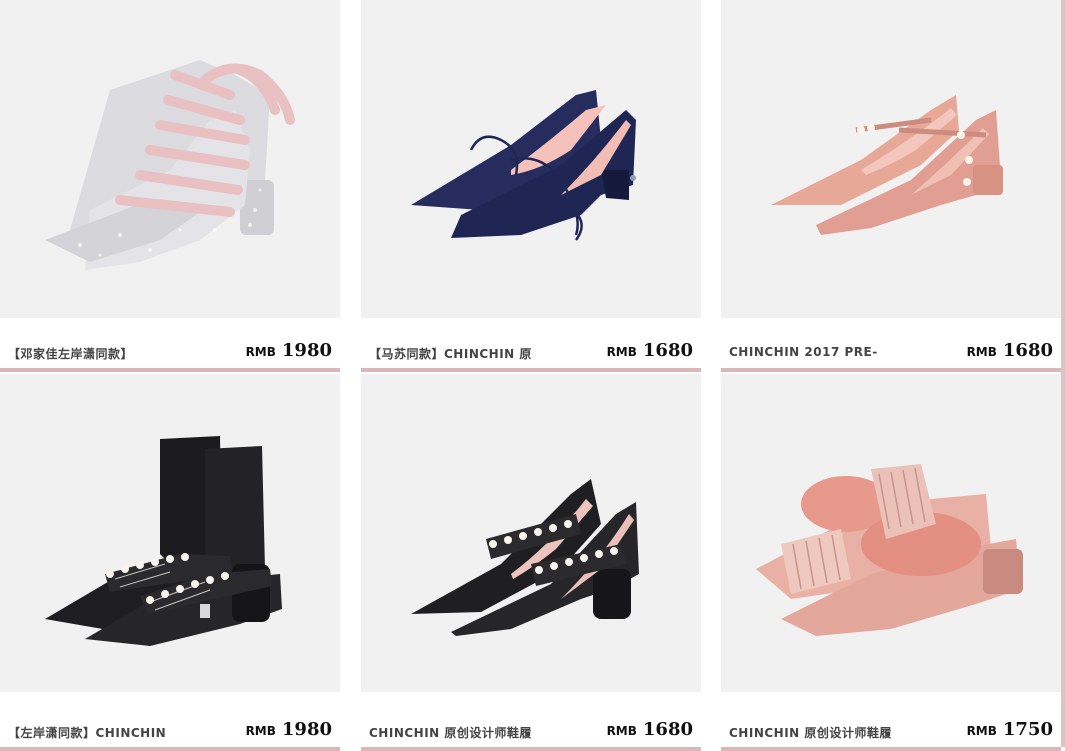 The width and height of the screenshot is (1065, 751). What do you see at coordinates (70, 353) in the screenshot?
I see `product-name: 【邓家佳左岸潇同款】` at bounding box center [70, 353].